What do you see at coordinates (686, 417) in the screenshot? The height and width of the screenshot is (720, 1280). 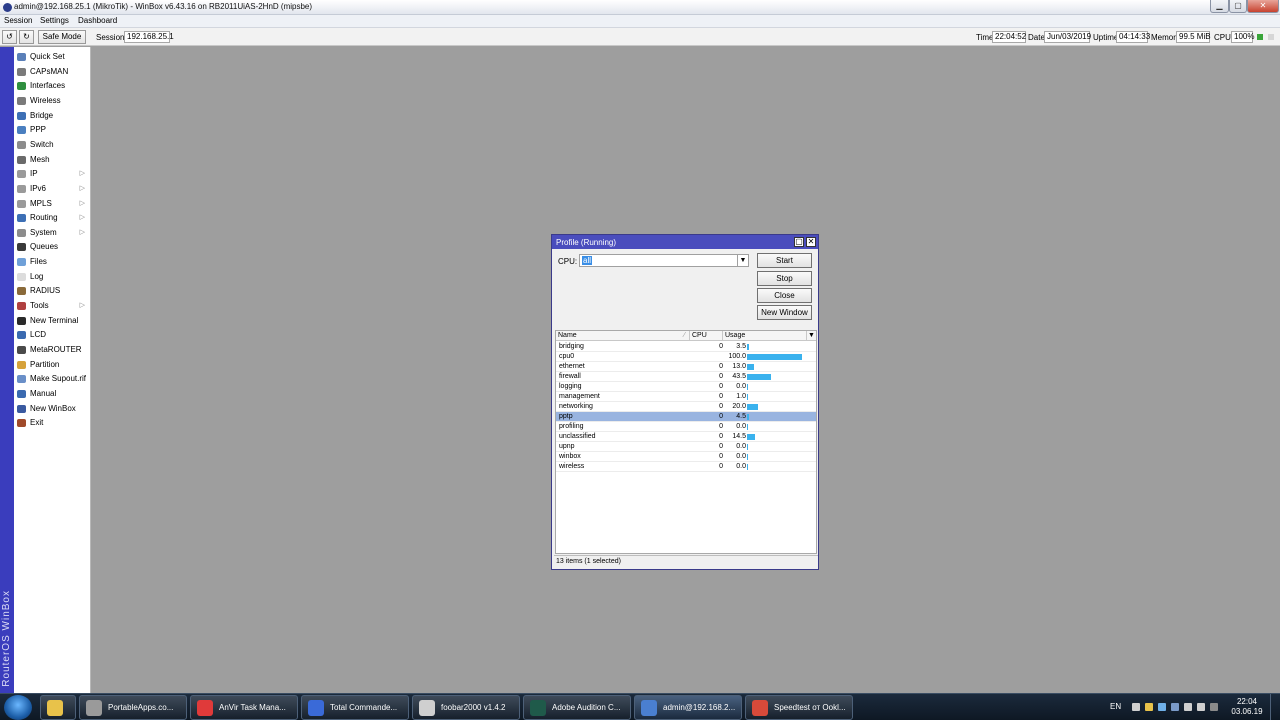 I see `table-row: pptp 0 4.5` at bounding box center [686, 417].